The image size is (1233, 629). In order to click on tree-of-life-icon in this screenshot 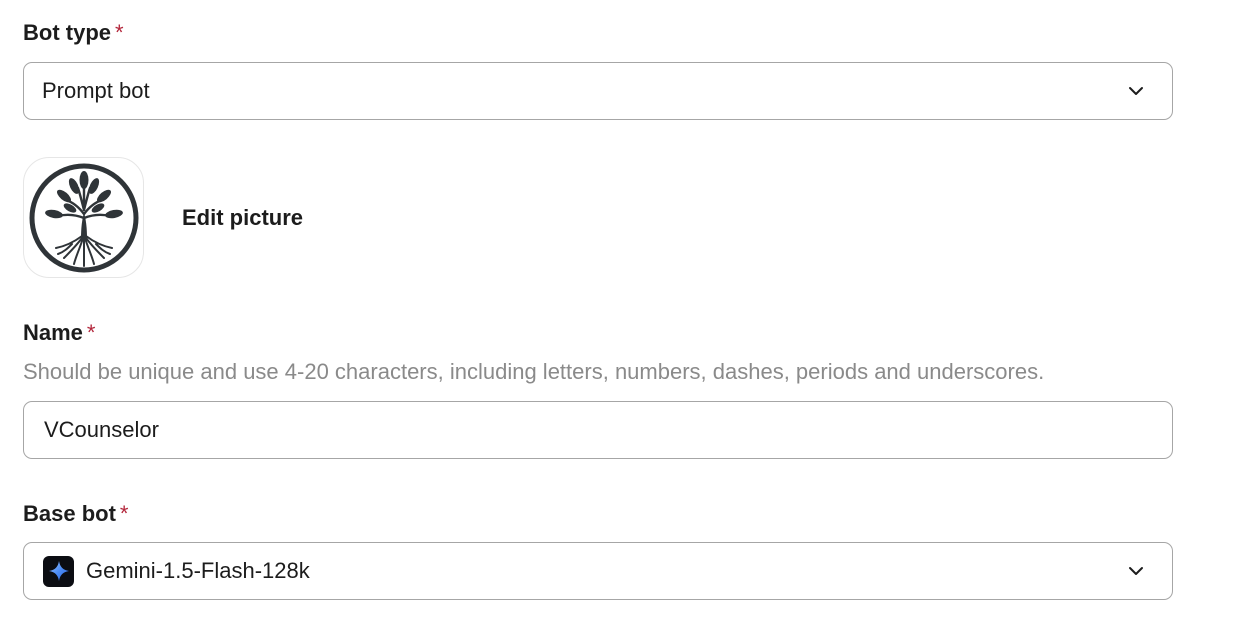, I will do `click(83, 217)`.